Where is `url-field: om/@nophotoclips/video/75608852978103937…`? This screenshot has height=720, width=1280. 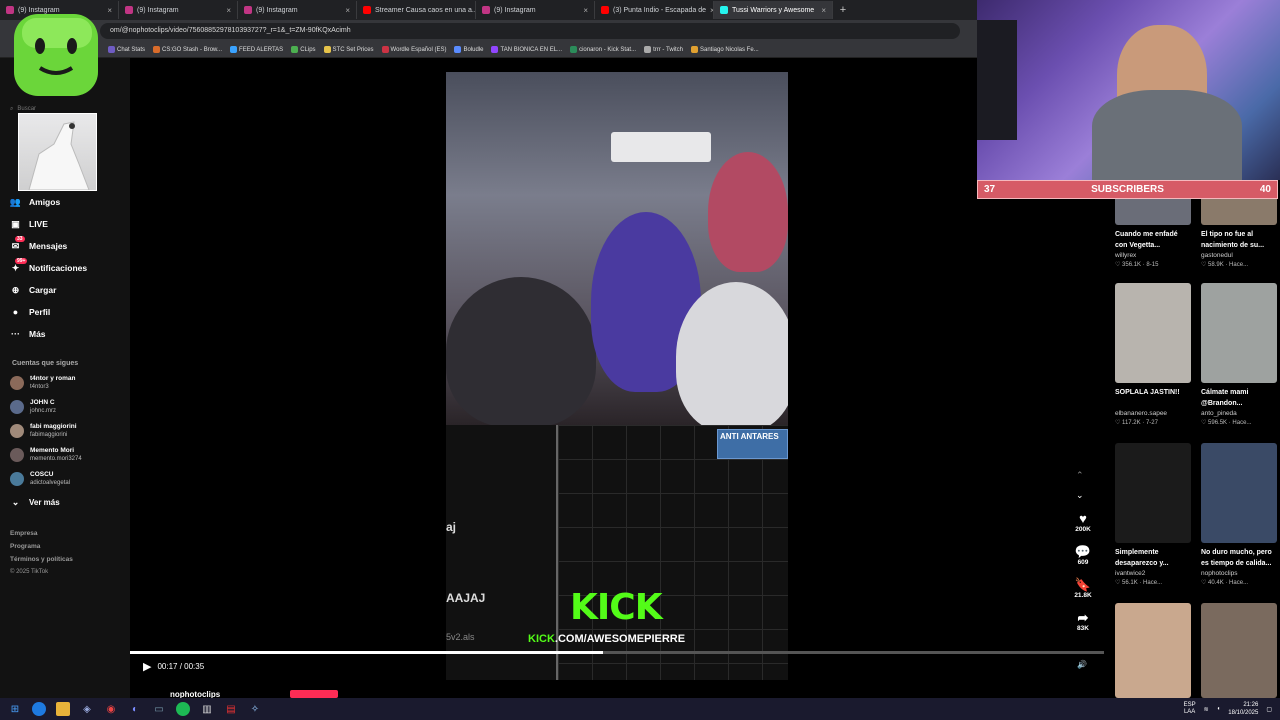
url-field: om/@nophotoclips/video/75608852978103937… is located at coordinates (530, 31).